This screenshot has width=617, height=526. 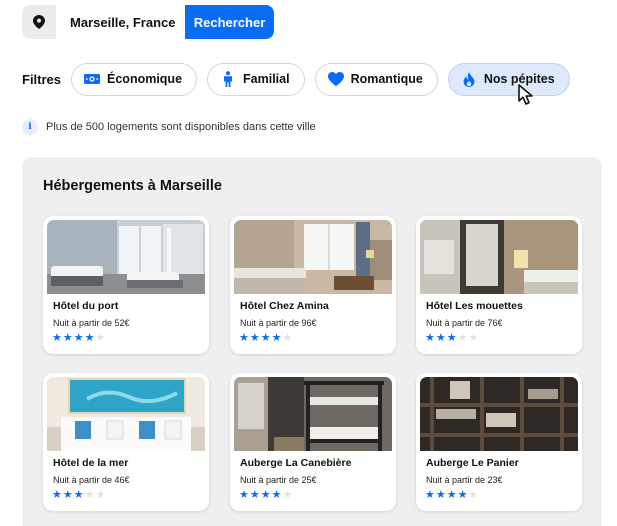 I want to click on hotel-name: Hôtel Chez Amina, so click(x=284, y=306).